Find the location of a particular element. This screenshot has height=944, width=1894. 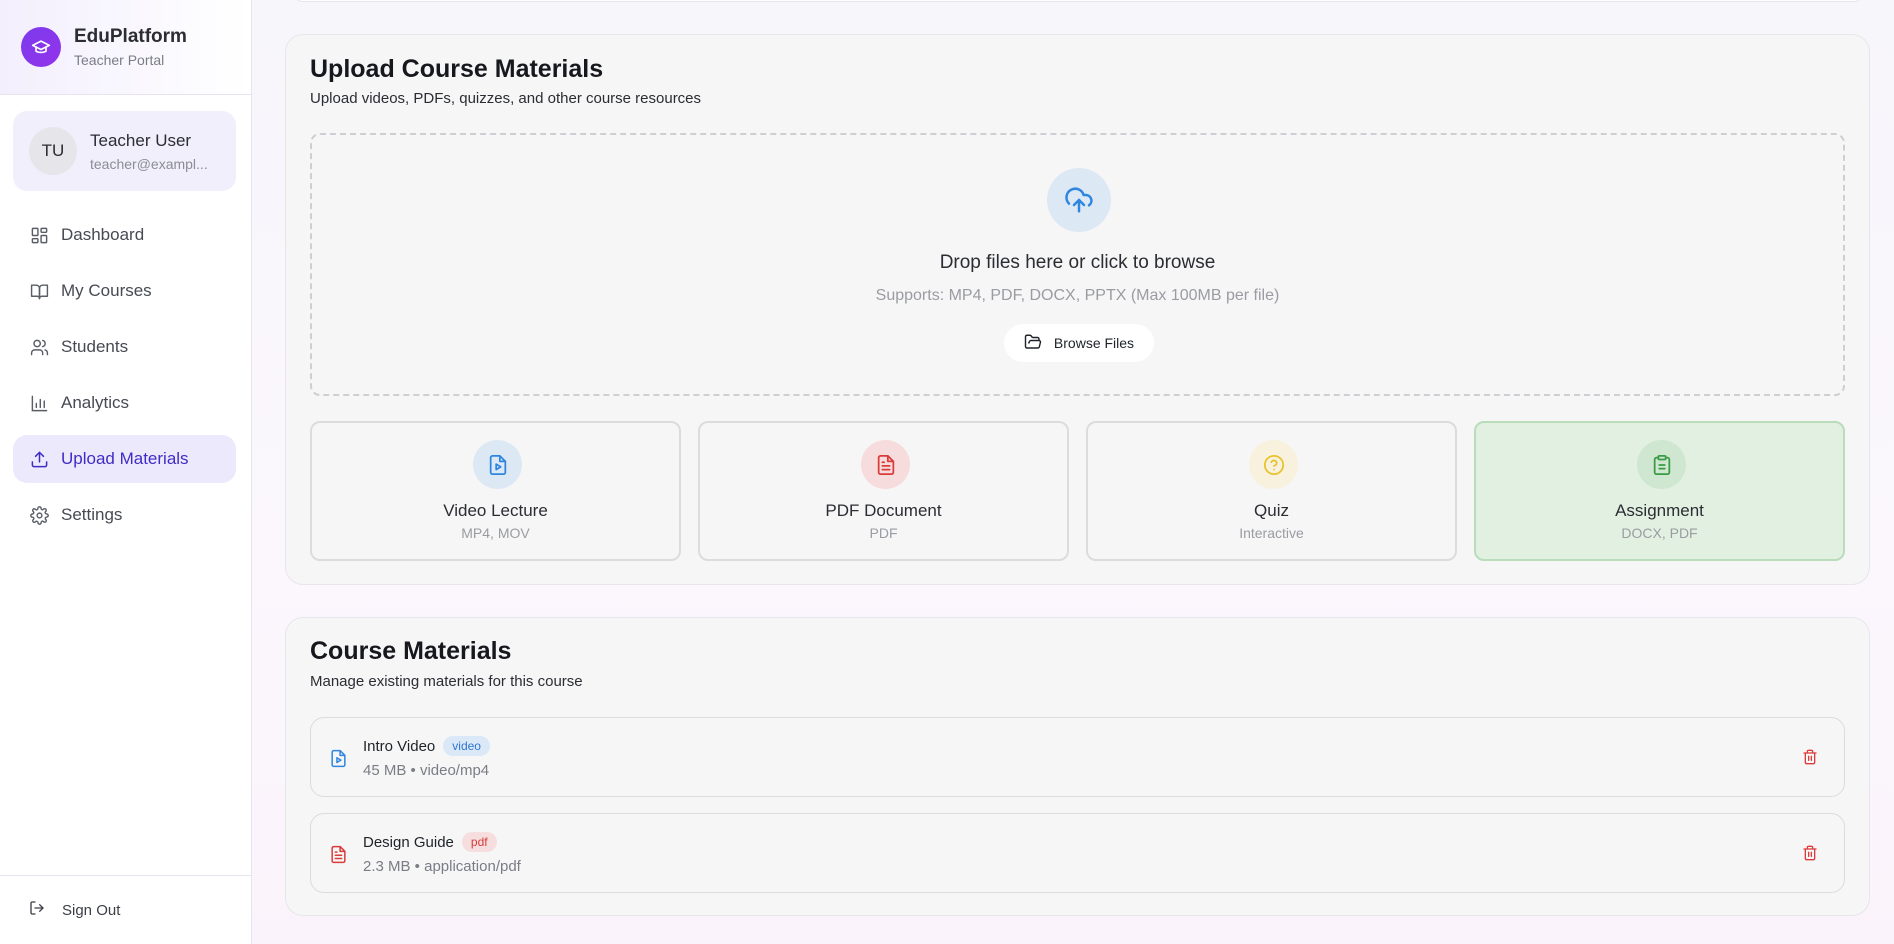

sidebar-item-dashboard: Dashboard is located at coordinates (124, 235).